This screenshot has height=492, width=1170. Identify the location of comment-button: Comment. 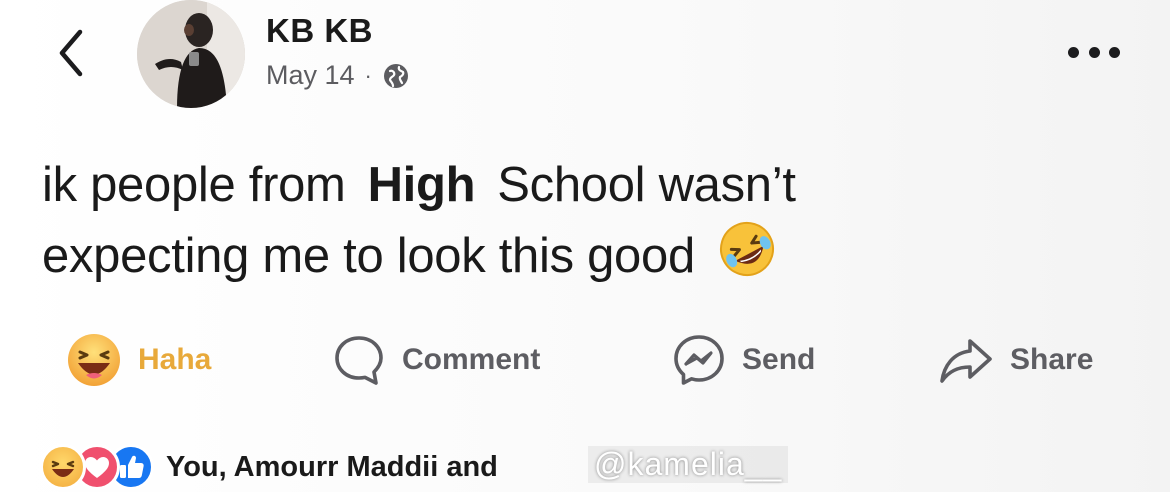
(436, 360).